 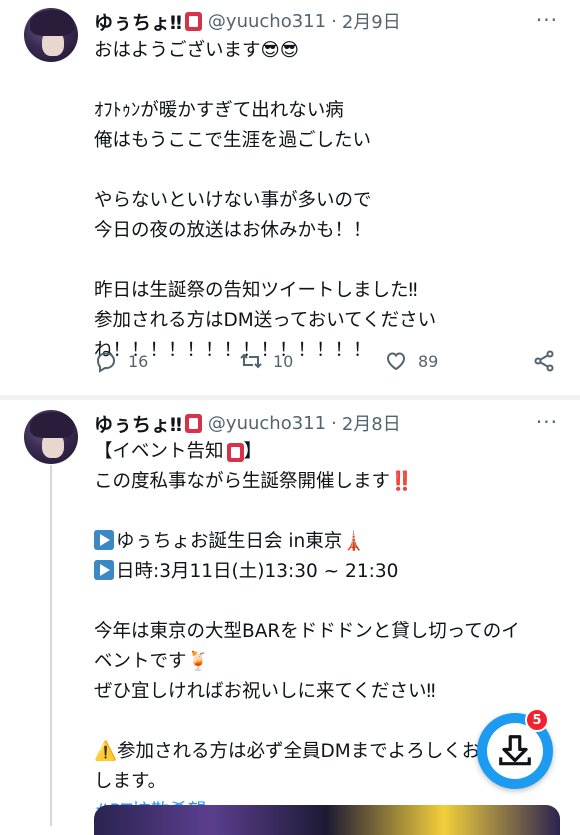 I want to click on tweet-line: 今年は東京の大型BARをドドドンと貸し切ってのイ, so click(x=307, y=631).